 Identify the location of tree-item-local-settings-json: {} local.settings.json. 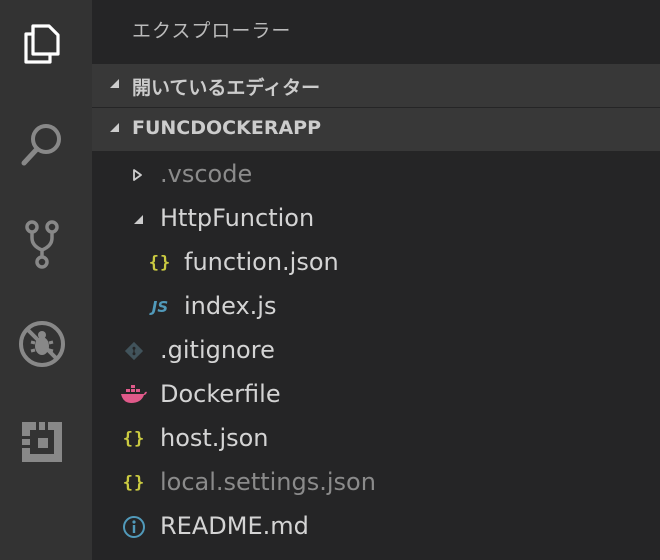
(376, 483).